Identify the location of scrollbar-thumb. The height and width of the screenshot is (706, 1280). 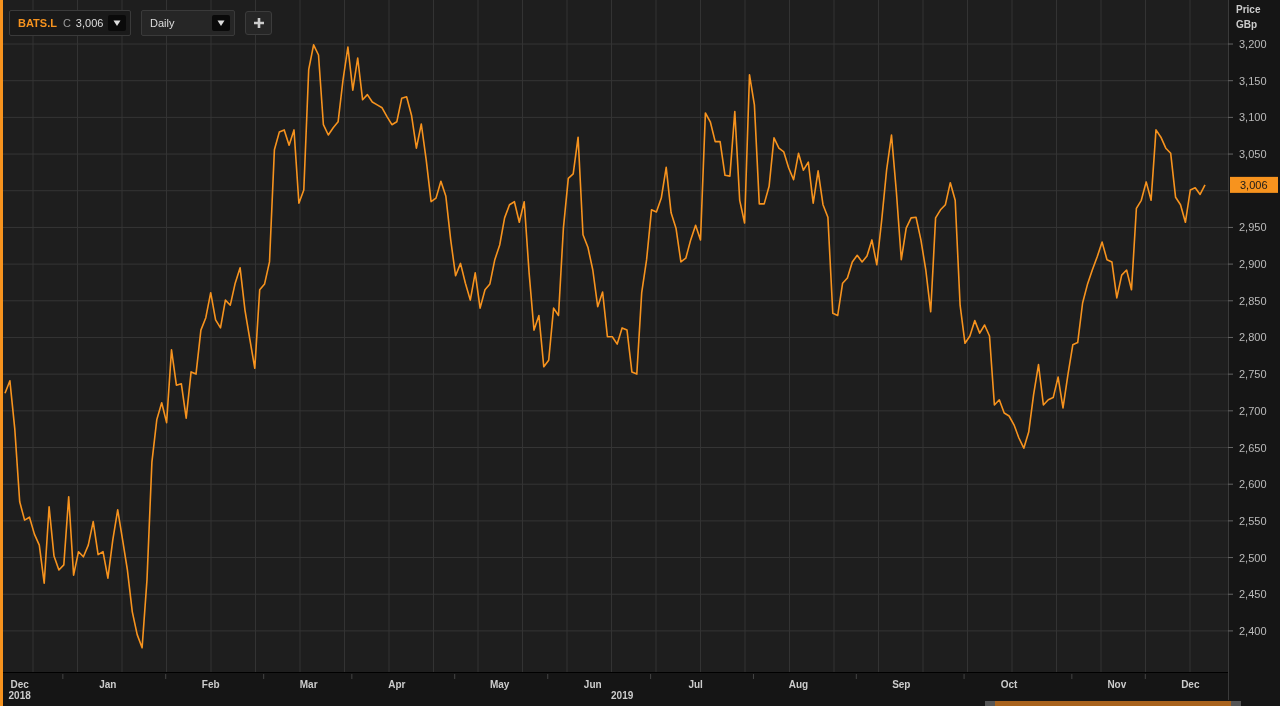
(1113, 703).